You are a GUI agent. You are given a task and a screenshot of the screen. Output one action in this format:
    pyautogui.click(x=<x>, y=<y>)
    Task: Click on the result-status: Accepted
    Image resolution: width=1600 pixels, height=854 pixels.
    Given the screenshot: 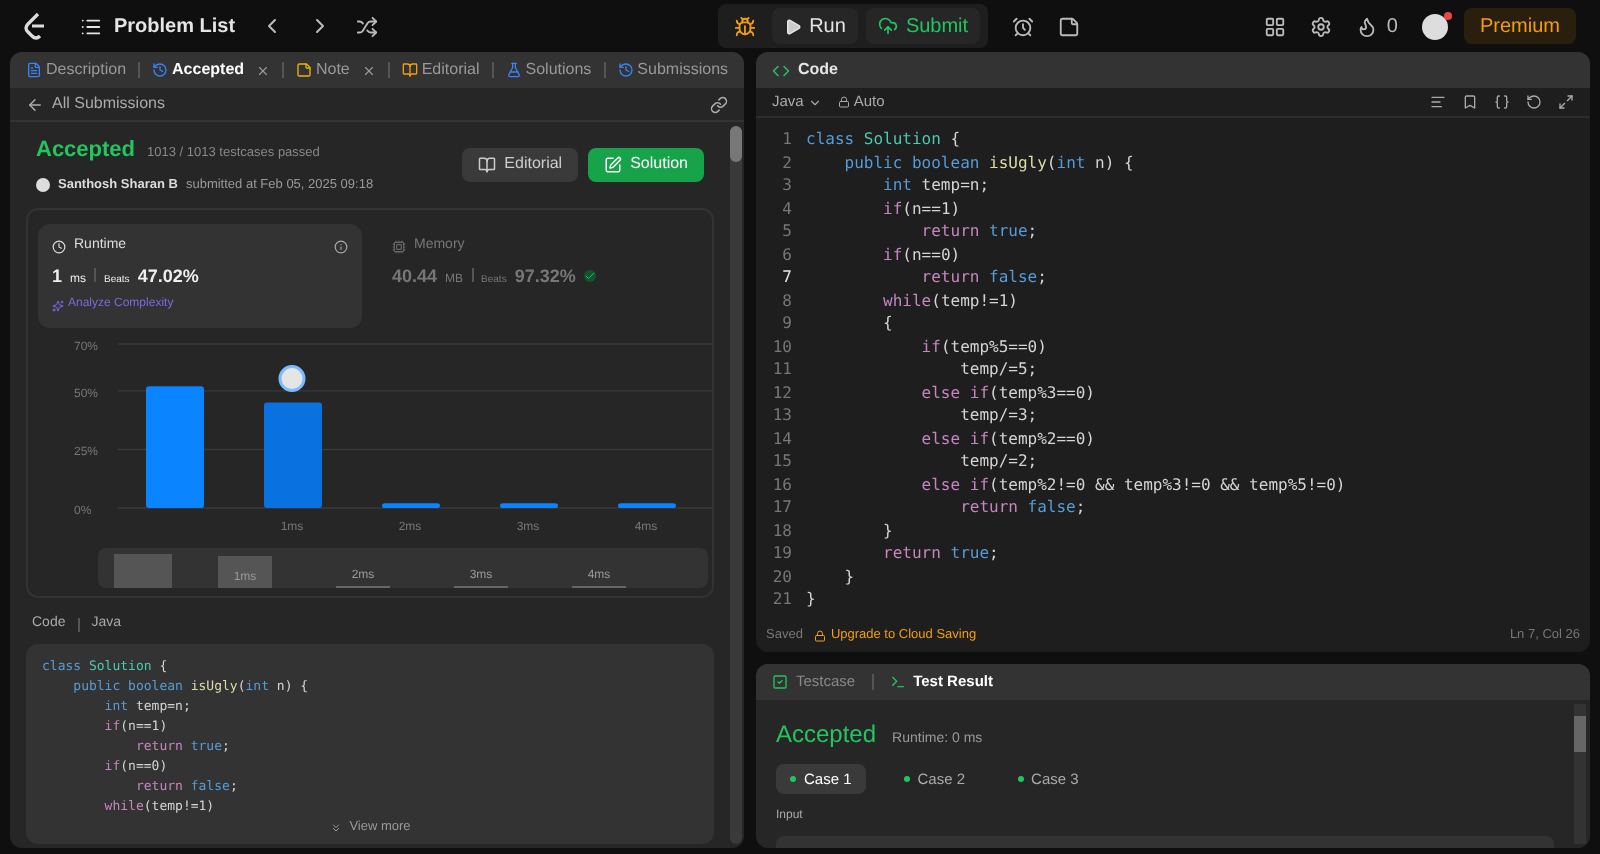 What is the action you would take?
    pyautogui.click(x=826, y=735)
    